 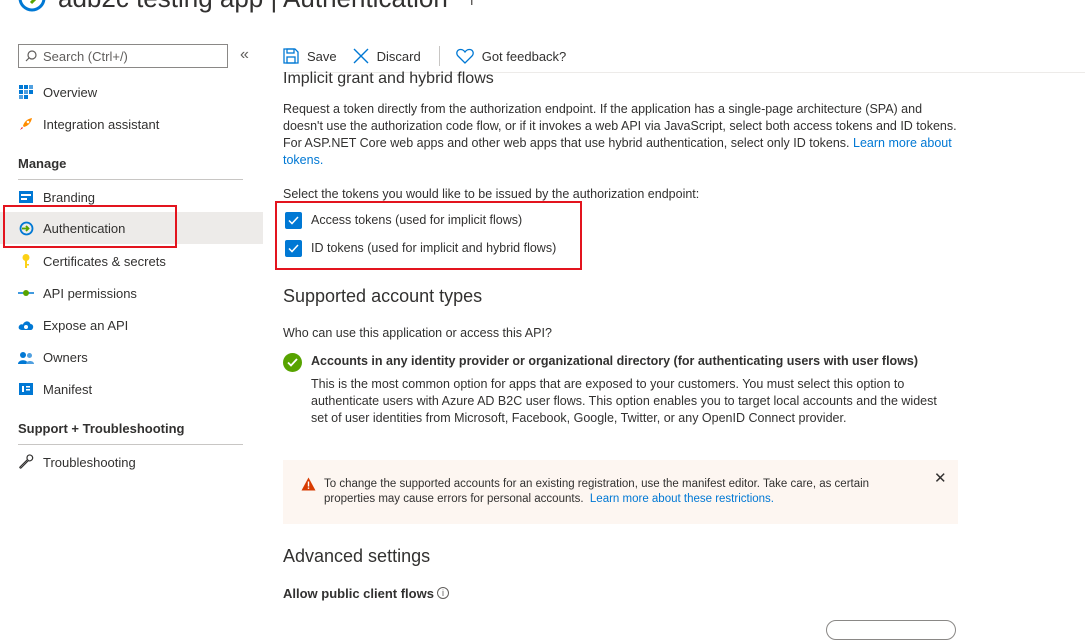 I want to click on search-icon, so click(x=31, y=56).